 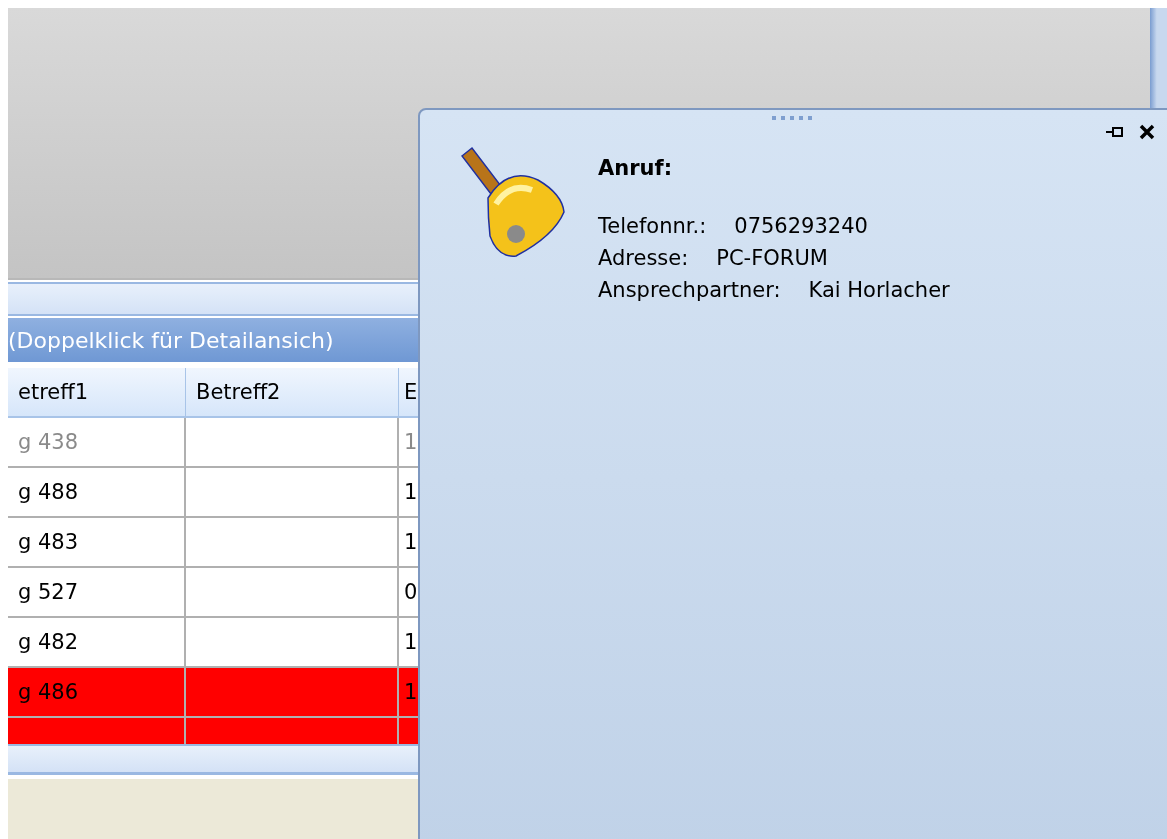 I want to click on table-cell: g 483, so click(x=97, y=543).